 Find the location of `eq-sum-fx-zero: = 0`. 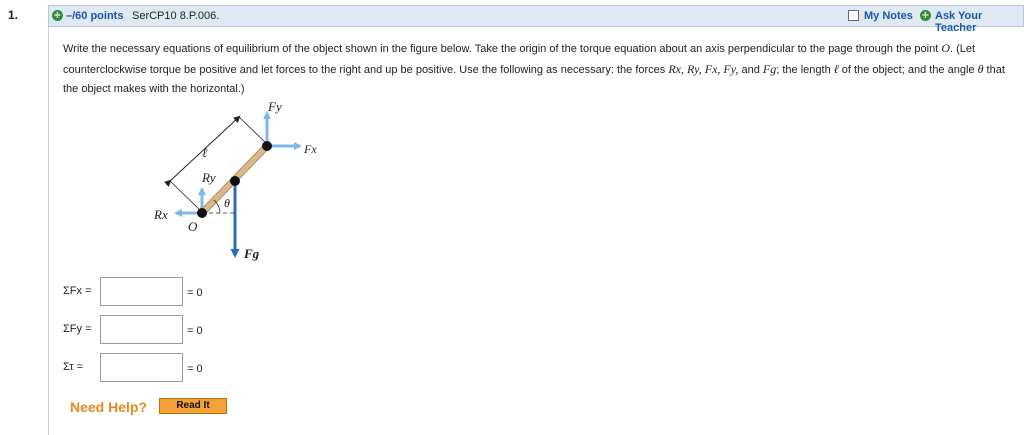

eq-sum-fx-zero: = 0 is located at coordinates (195, 293).